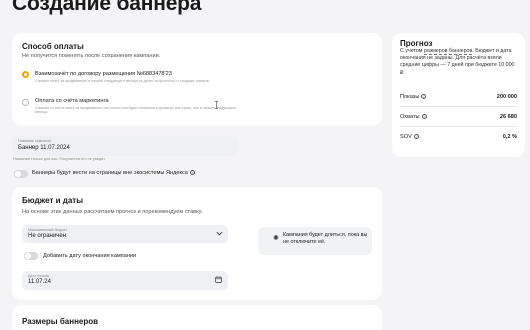 Image resolution: width=530 pixels, height=330 pixels. What do you see at coordinates (197, 317) in the screenshot?
I see `banner-sizes-card: Размеры баннеров` at bounding box center [197, 317].